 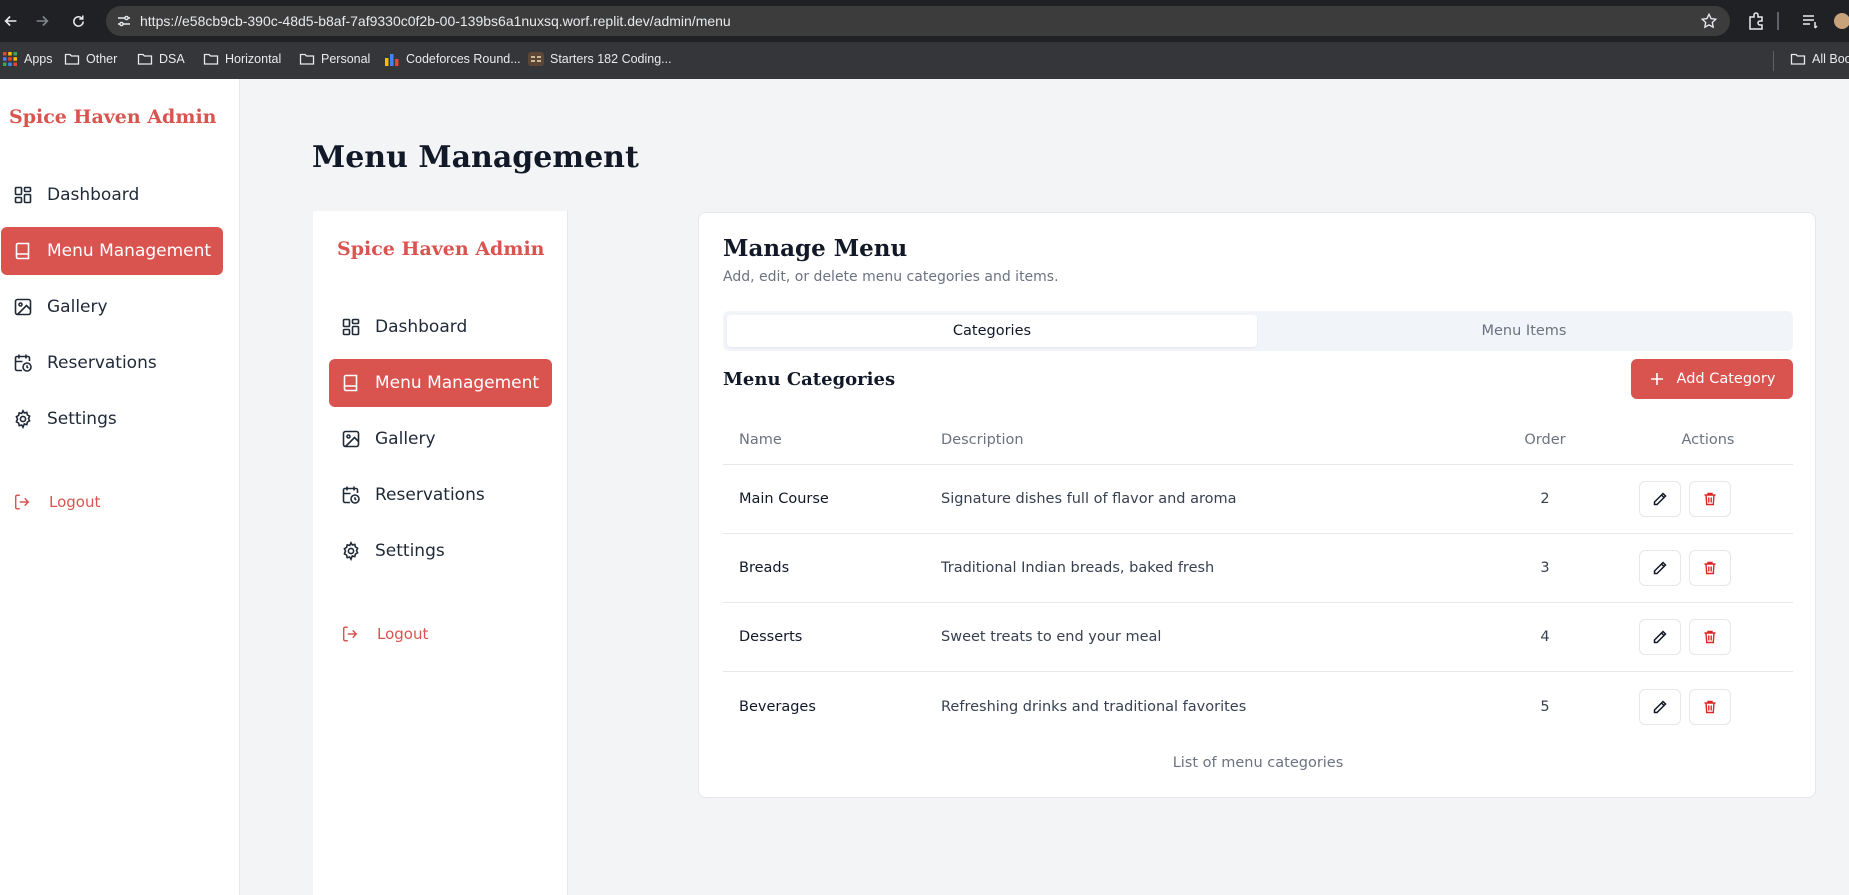 What do you see at coordinates (392, 60) in the screenshot?
I see `codeforces-icon` at bounding box center [392, 60].